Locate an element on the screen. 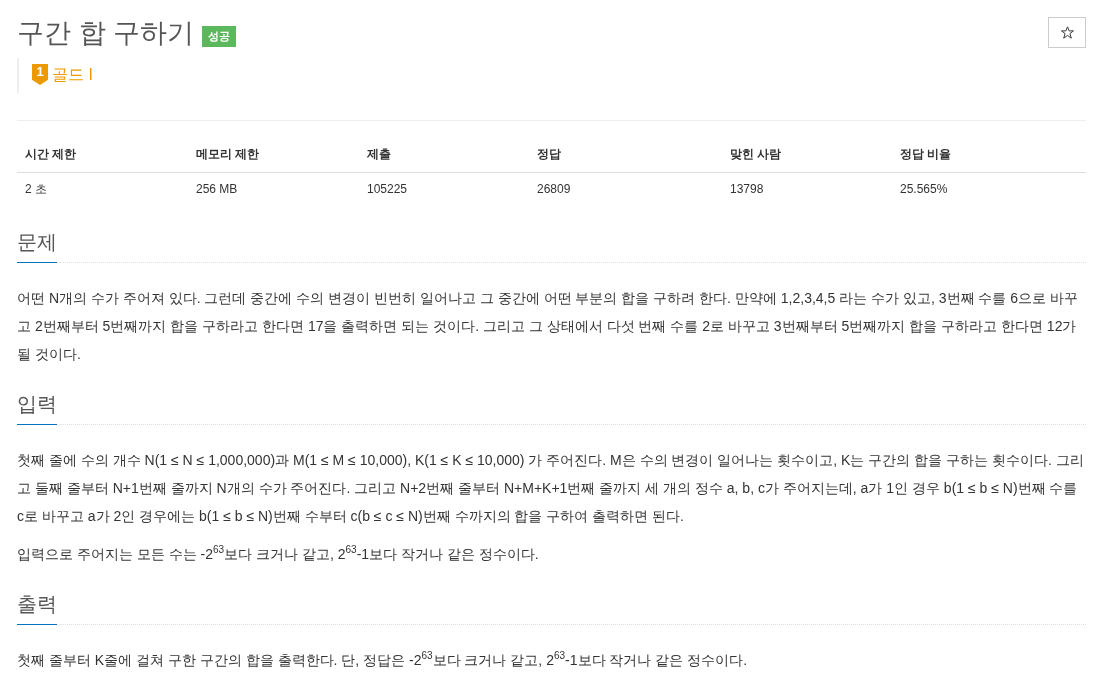 The width and height of the screenshot is (1104, 697). table-cell: 26809 is located at coordinates (625, 189).